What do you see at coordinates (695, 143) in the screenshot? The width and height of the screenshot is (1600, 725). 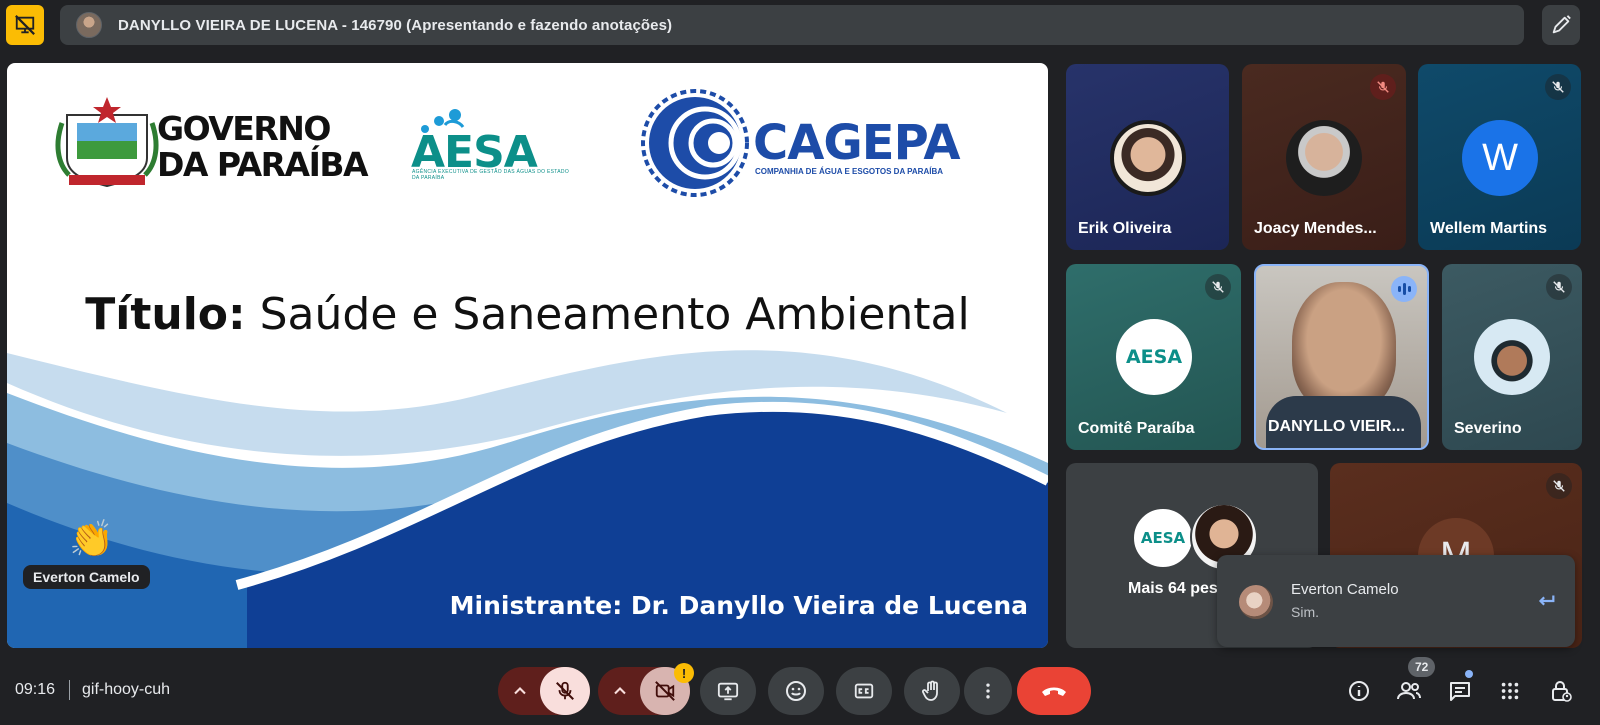 I see `cagepa-logo-mark` at bounding box center [695, 143].